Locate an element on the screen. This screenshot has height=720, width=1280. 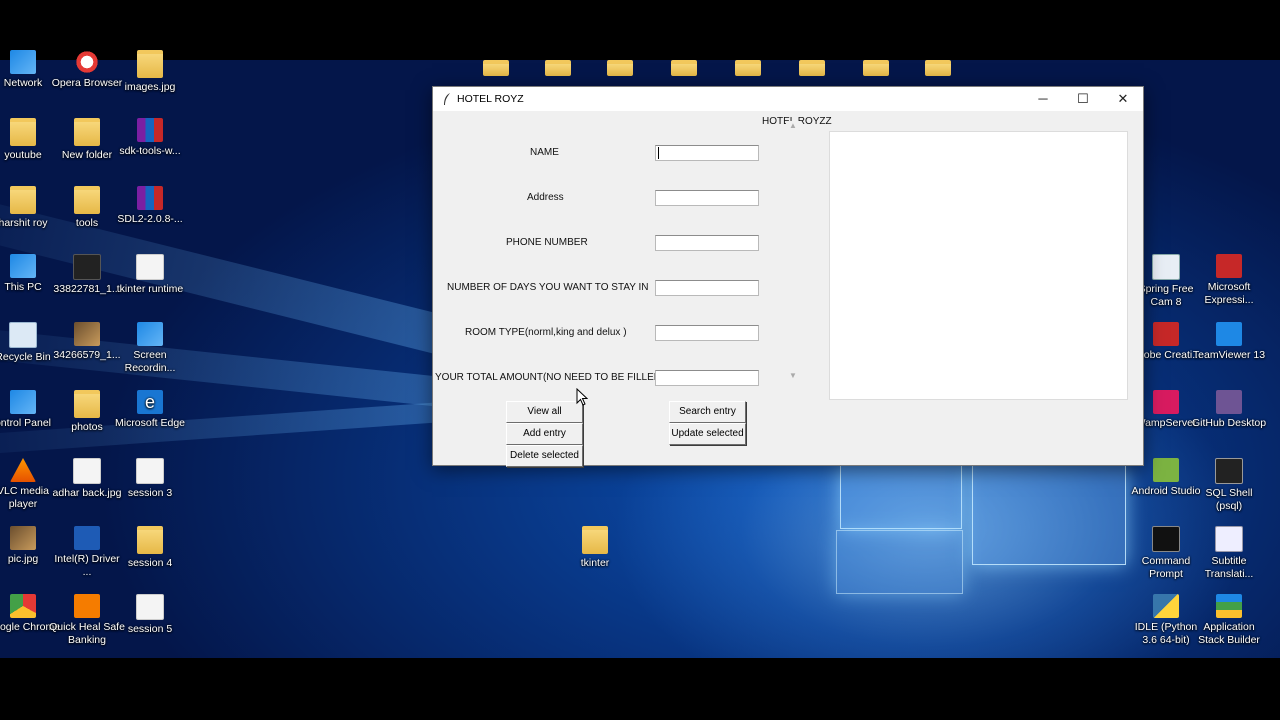
listbox-scrollbar: ▲ ▼ is located at coordinates (793, 252).